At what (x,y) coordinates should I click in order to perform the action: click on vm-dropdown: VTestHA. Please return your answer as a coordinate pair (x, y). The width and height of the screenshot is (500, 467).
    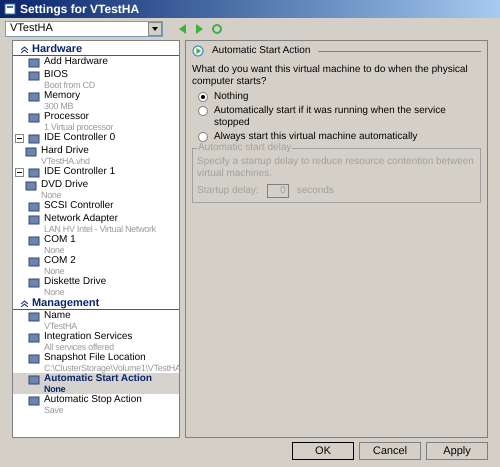
    Looking at the image, I should click on (84, 28).